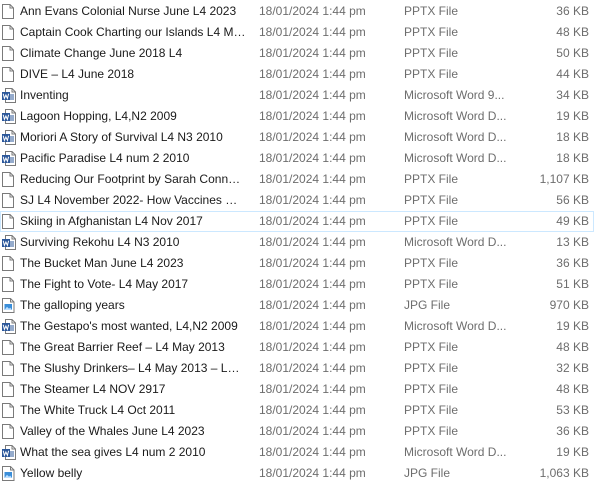  What do you see at coordinates (564, 473) in the screenshot?
I see `file-size: 1,063 KB` at bounding box center [564, 473].